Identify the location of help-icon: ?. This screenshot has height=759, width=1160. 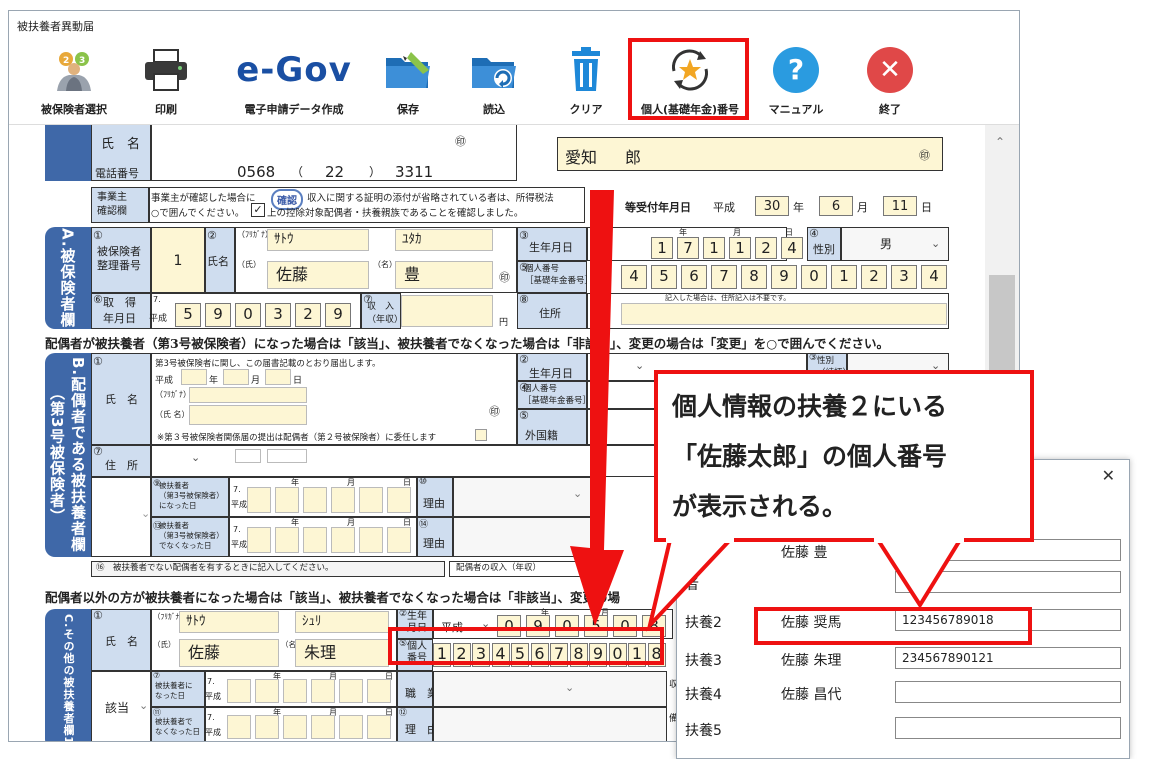
(796, 70).